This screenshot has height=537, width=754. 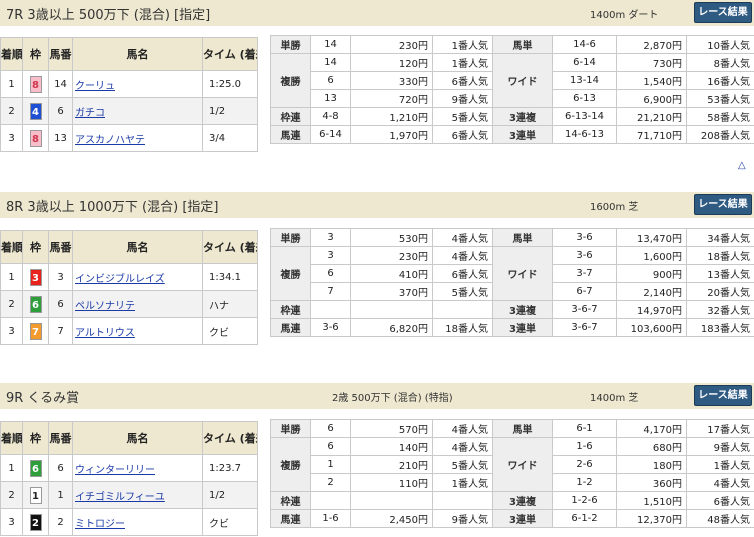 What do you see at coordinates (95, 86) in the screenshot?
I see `horse-name-link: クーリュ` at bounding box center [95, 86].